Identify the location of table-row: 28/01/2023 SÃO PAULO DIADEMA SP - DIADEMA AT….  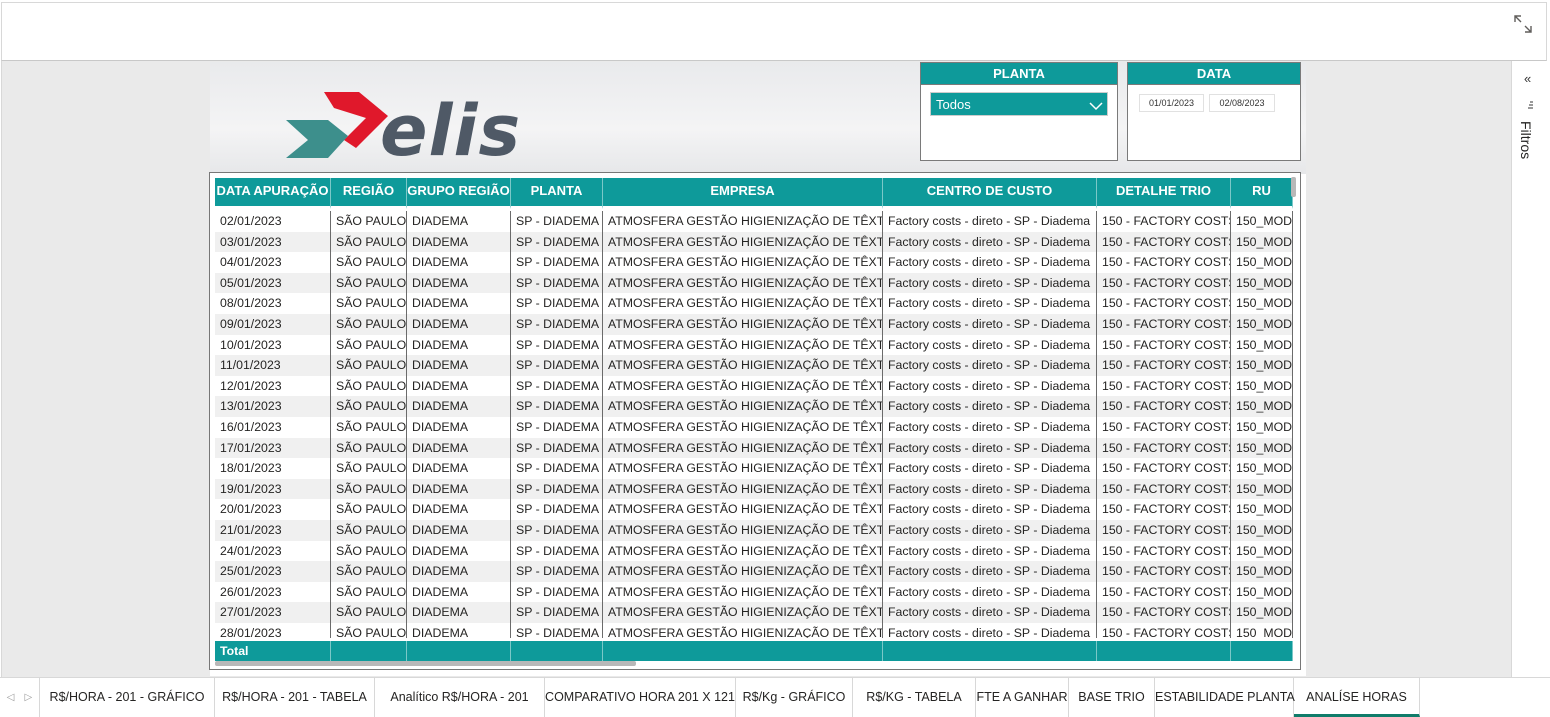
(754, 630).